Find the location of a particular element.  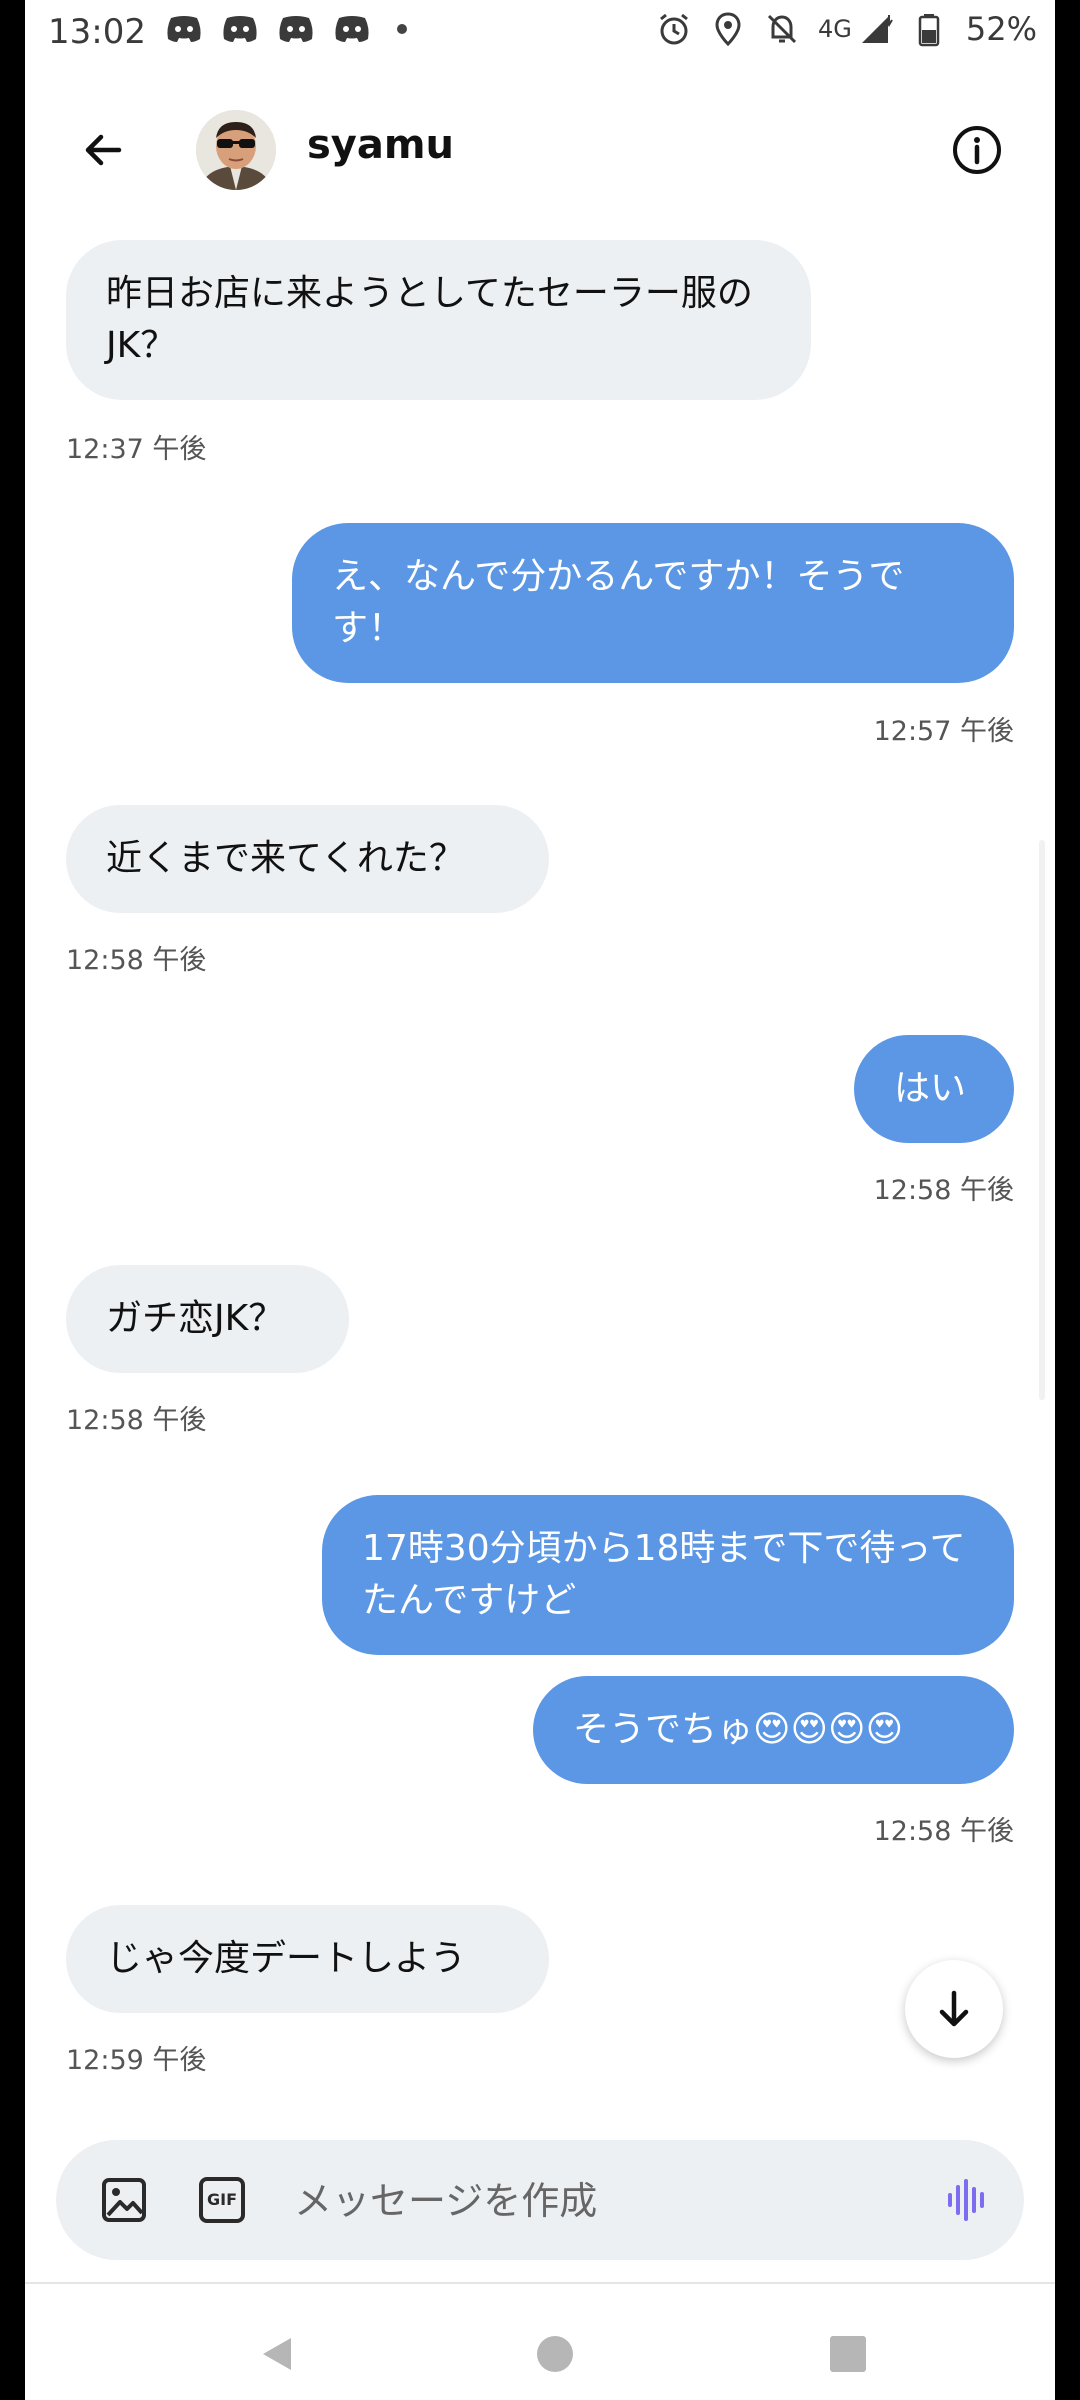

gif-button: GIF is located at coordinates (222, 2200).